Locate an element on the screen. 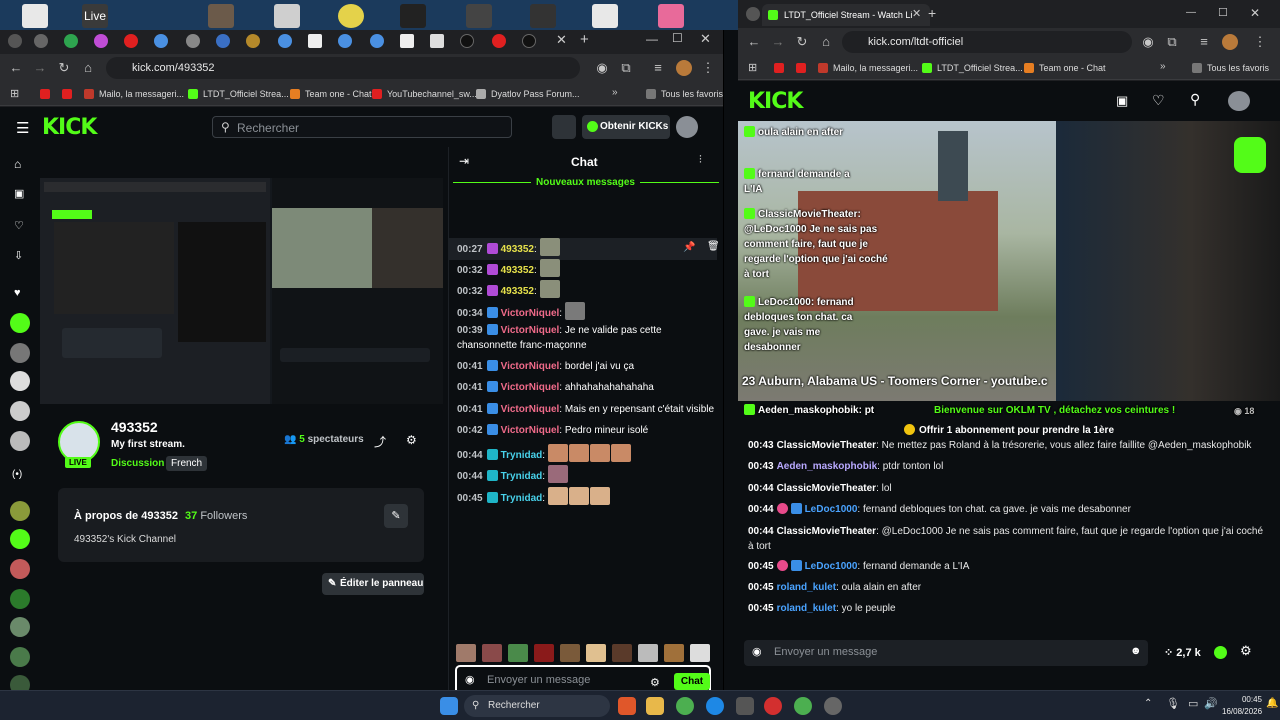 The image size is (1280, 720). file-icon is located at coordinates (35, 16).